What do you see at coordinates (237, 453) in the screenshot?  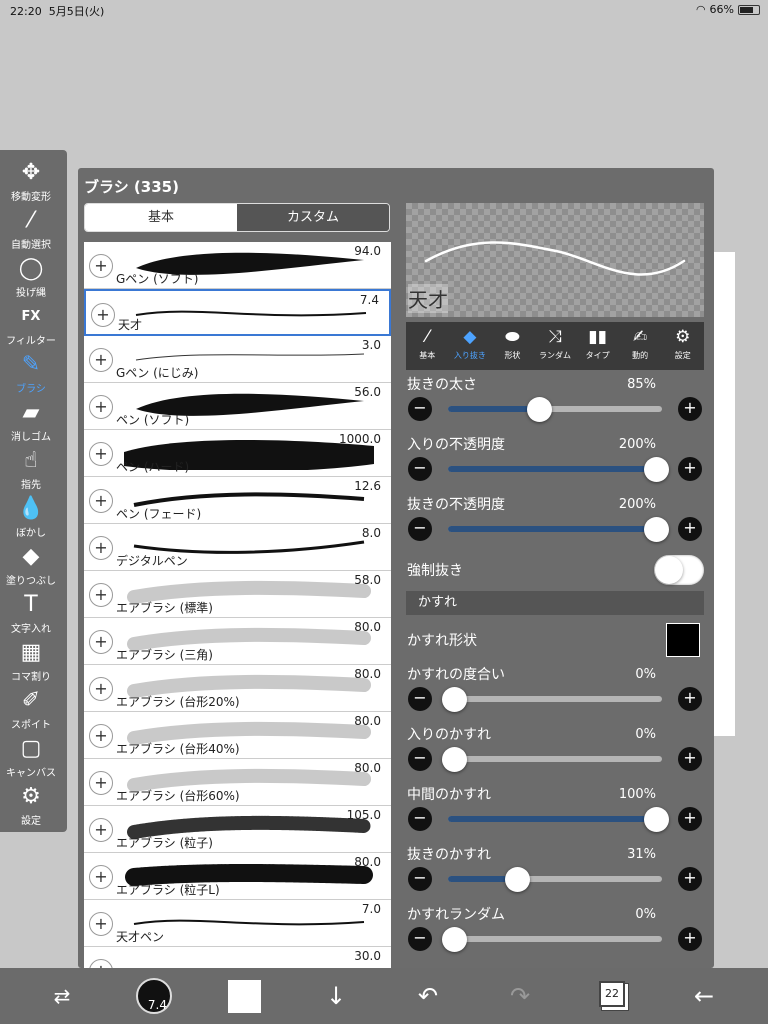 I see `brush-item: +1000.0 ペン (ハード)` at bounding box center [237, 453].